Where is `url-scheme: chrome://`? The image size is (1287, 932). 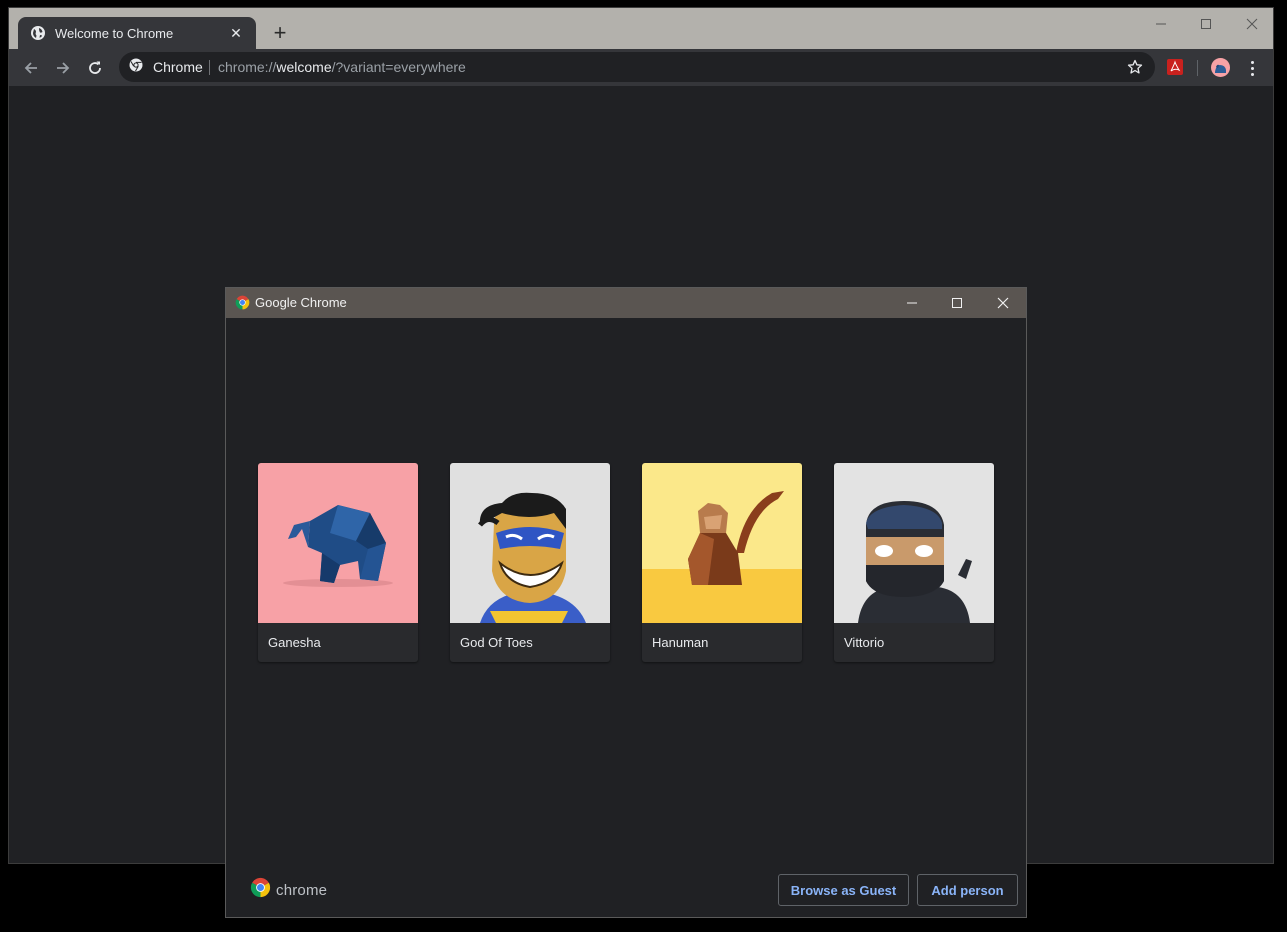 url-scheme: chrome:// is located at coordinates (247, 67).